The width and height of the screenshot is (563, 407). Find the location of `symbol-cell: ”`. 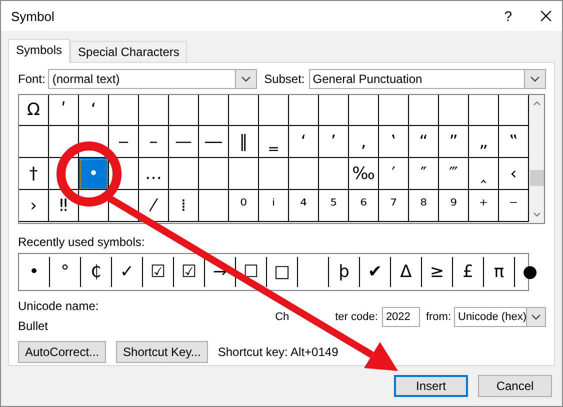

symbol-cell: ” is located at coordinates (454, 142).